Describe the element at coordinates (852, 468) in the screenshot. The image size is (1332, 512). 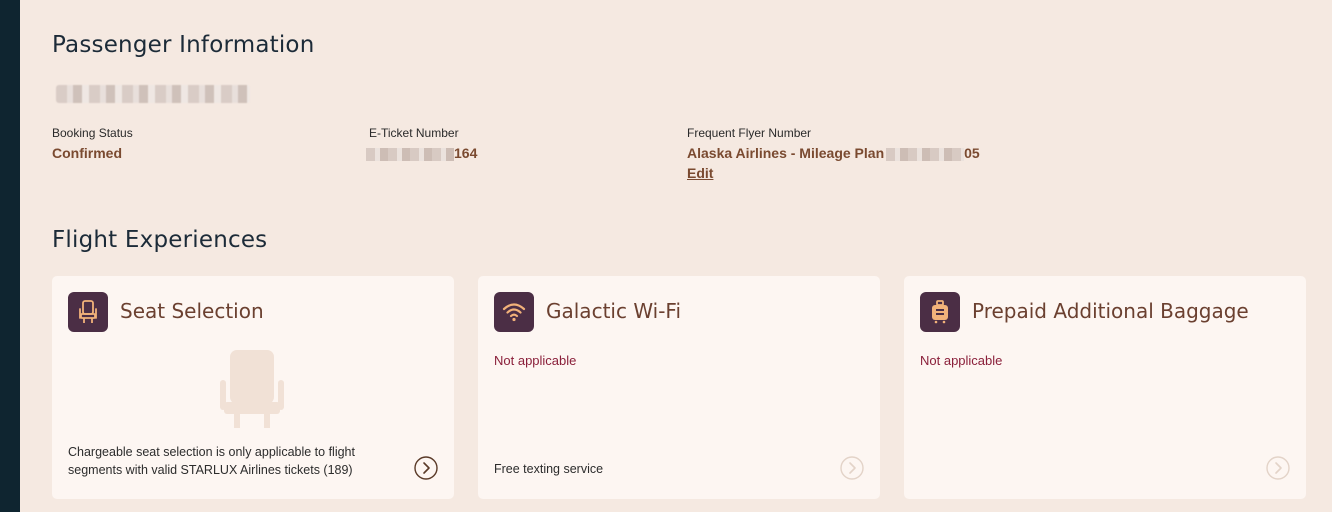
I see `wifi-arrow-icon` at that location.